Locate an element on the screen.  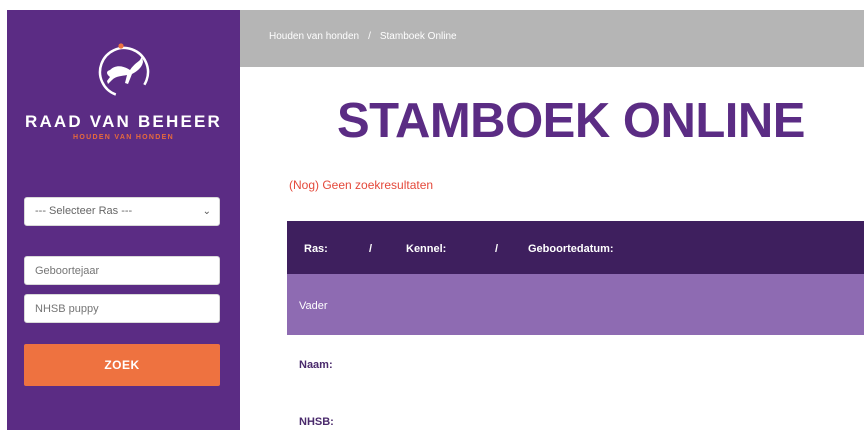
nhsb-puppy-input is located at coordinates (122, 308).